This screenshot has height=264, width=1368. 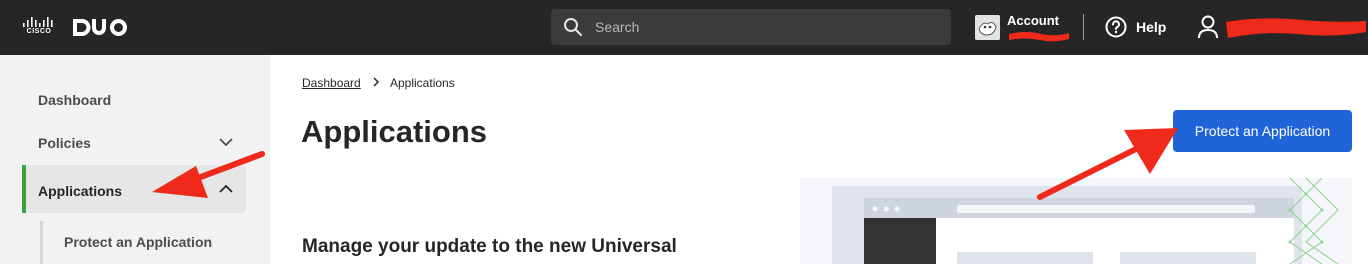 I want to click on subnav-line, so click(x=41, y=242).